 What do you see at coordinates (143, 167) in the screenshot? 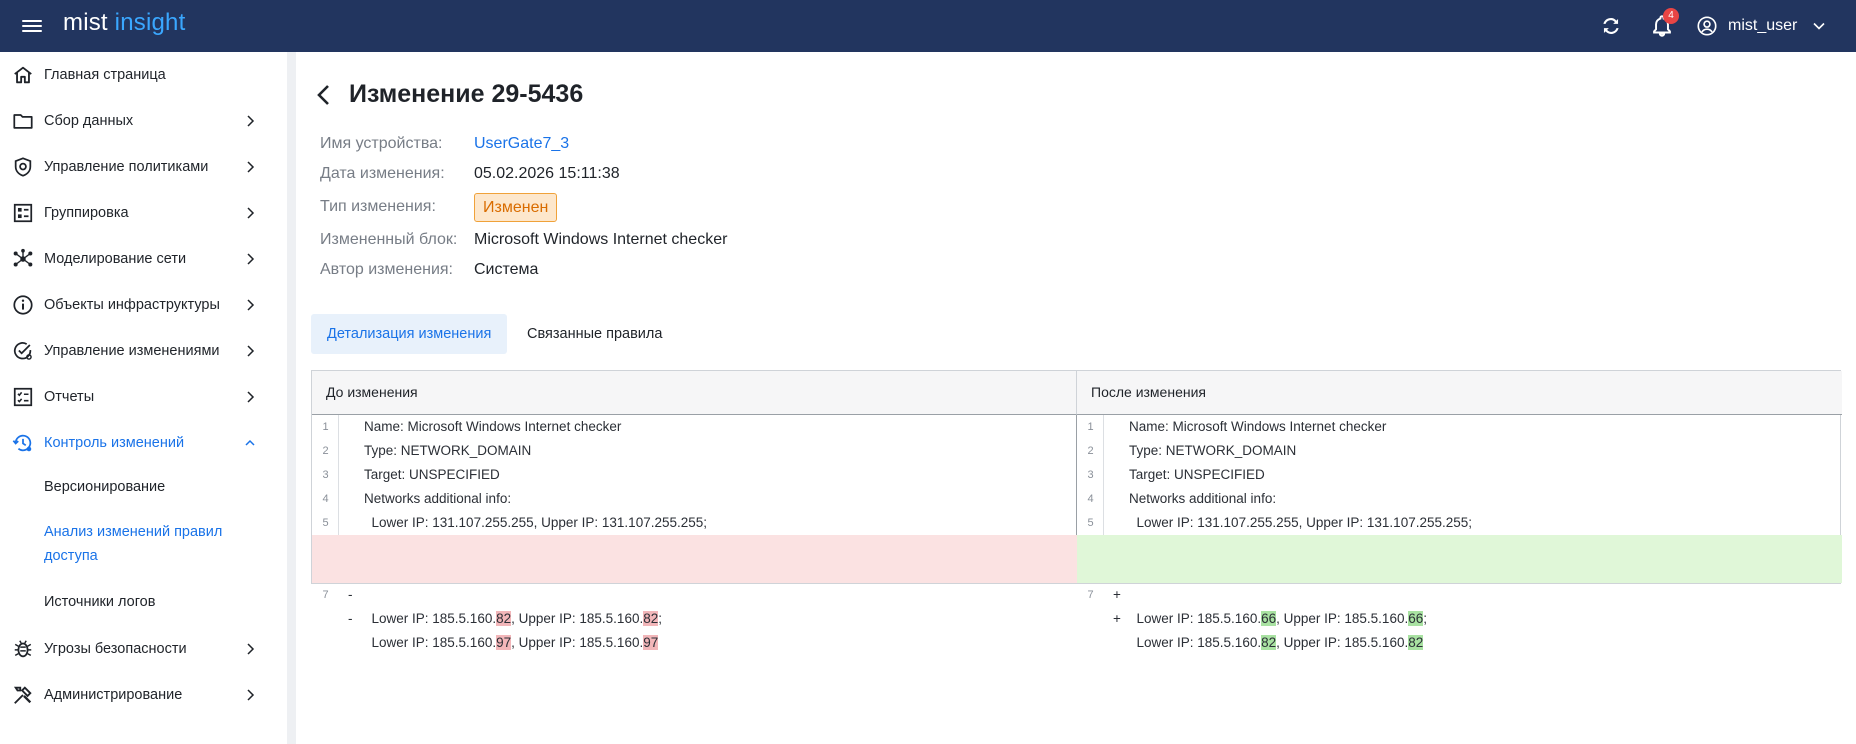
I see `sidebar-item-policies: Управление политиками` at bounding box center [143, 167].